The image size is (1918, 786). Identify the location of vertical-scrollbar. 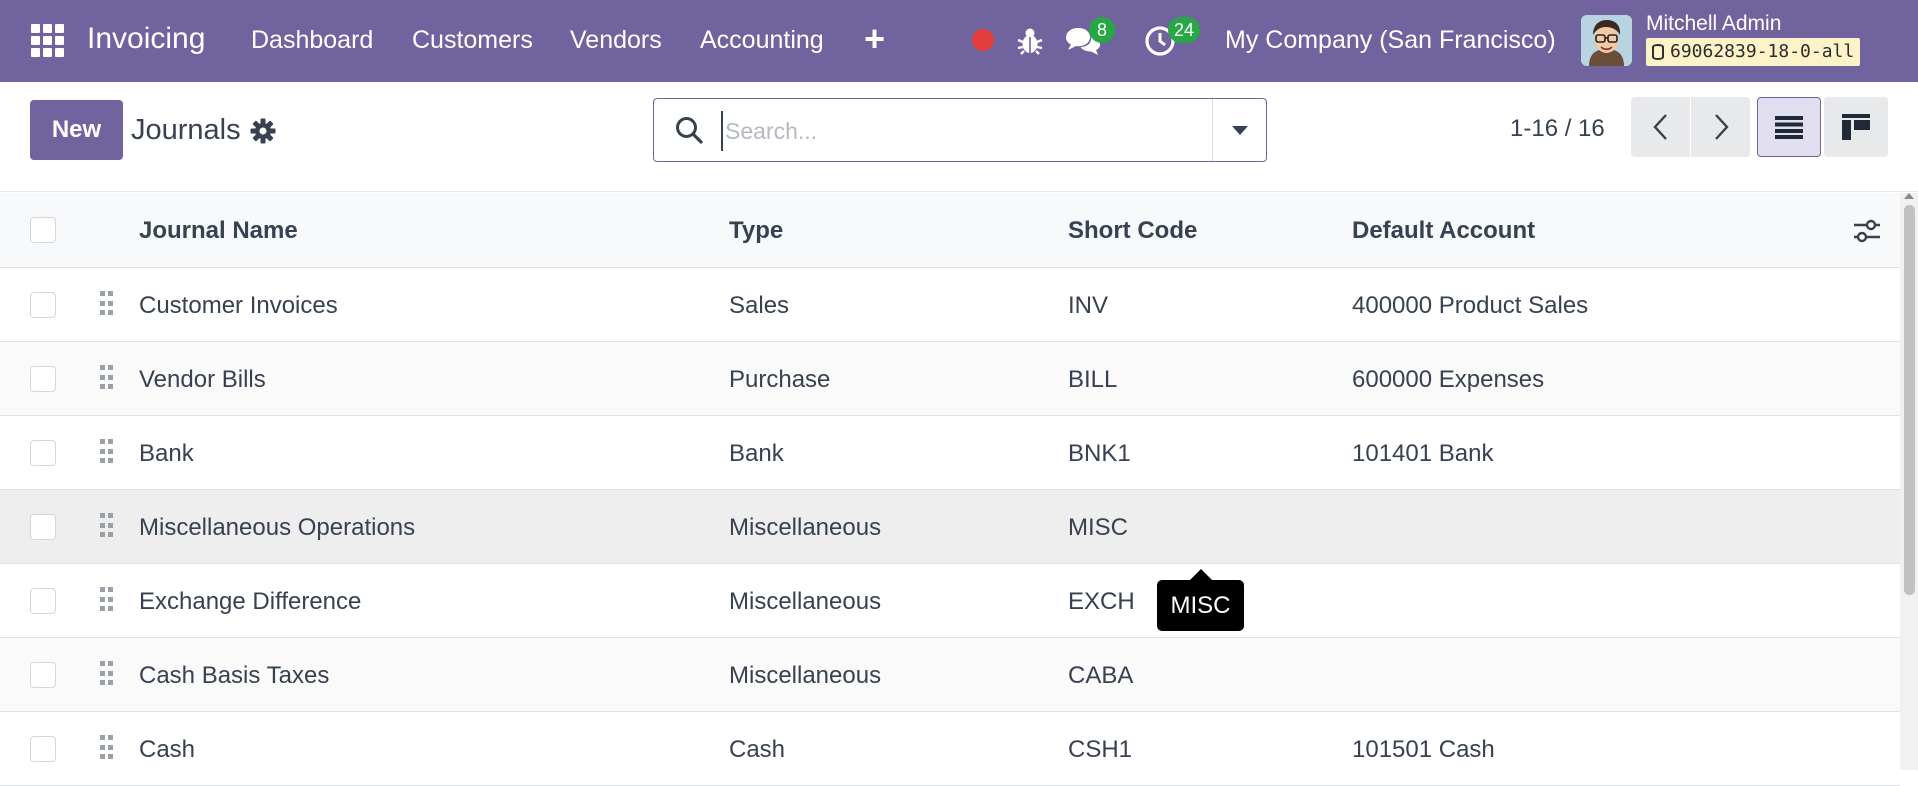
(1909, 481).